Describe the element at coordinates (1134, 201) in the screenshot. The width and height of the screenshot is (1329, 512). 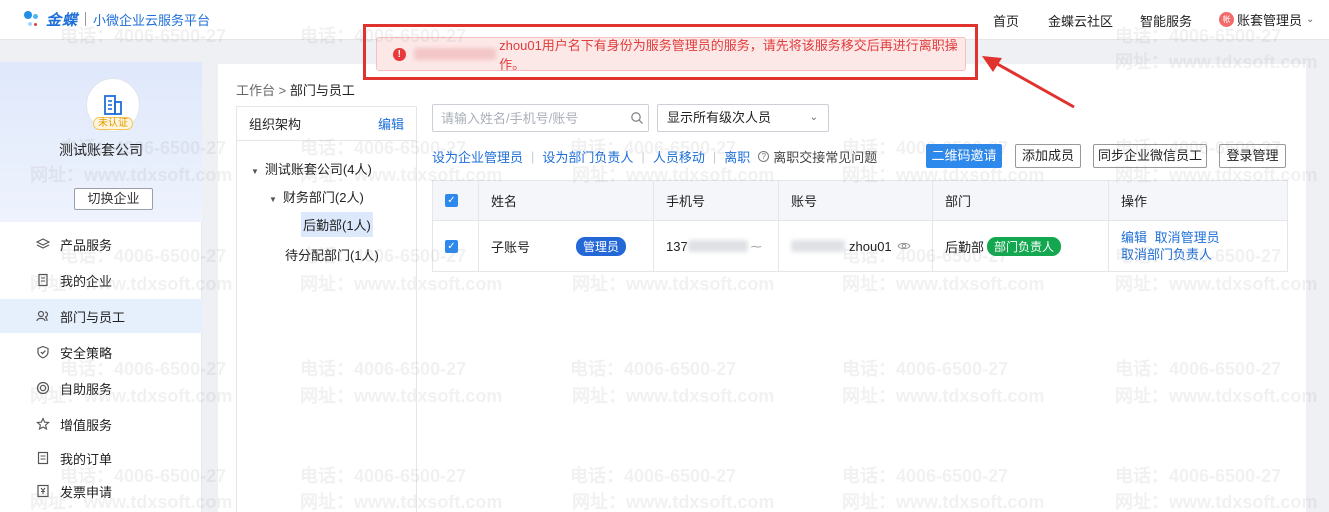
I see `column-header-actions: 操作` at that location.